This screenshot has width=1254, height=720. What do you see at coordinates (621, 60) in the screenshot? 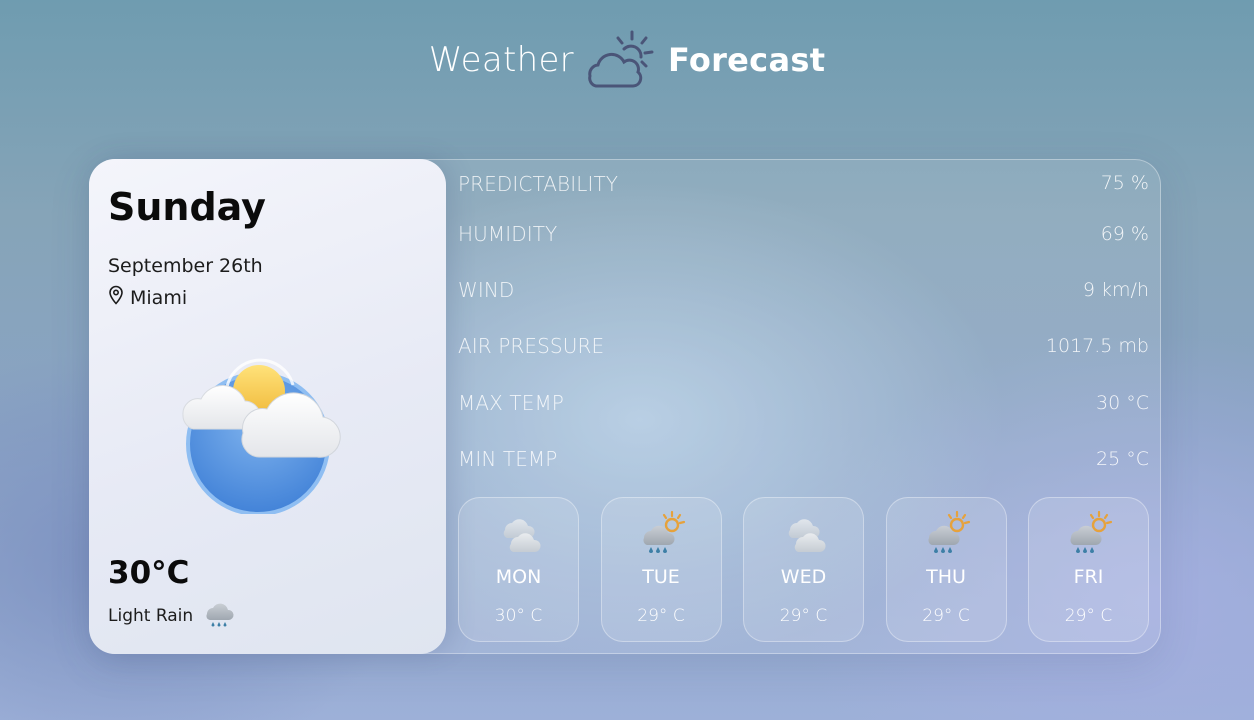
I see `cloud-sun-icon` at bounding box center [621, 60].